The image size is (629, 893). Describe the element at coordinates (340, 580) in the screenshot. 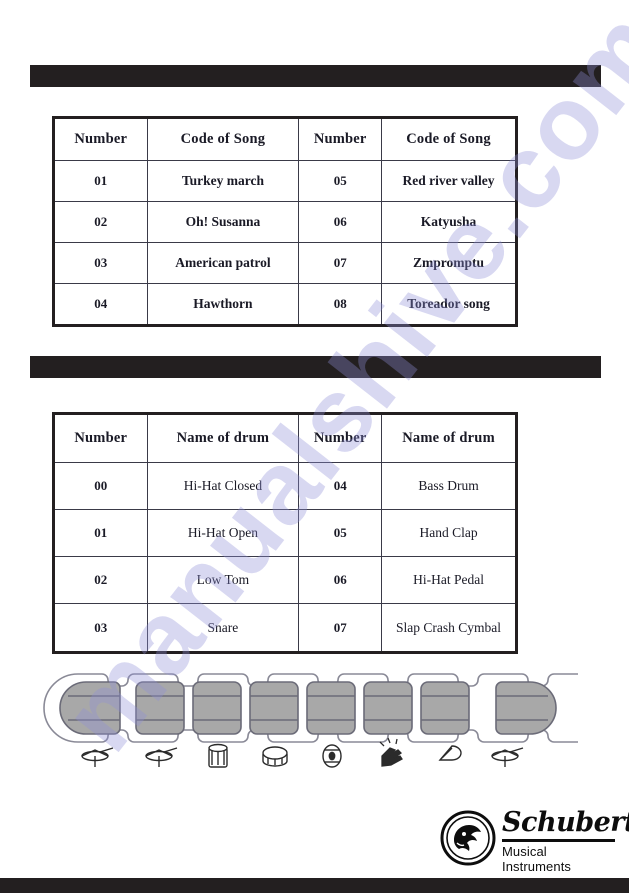

I see `drum-number: 06` at that location.